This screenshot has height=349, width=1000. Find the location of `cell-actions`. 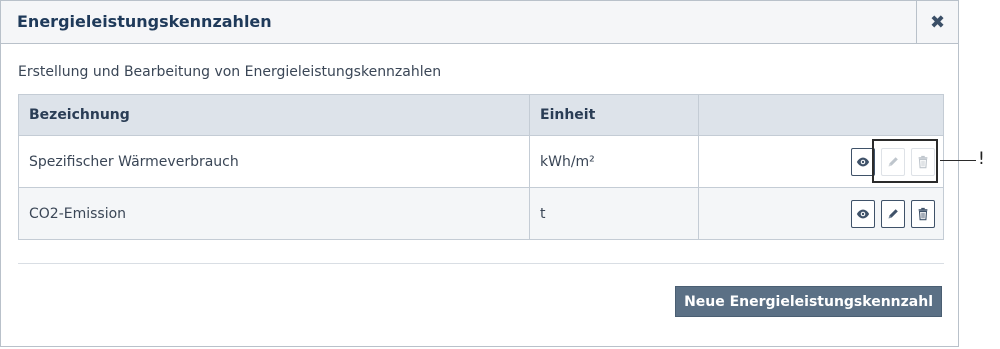

cell-actions is located at coordinates (821, 213).